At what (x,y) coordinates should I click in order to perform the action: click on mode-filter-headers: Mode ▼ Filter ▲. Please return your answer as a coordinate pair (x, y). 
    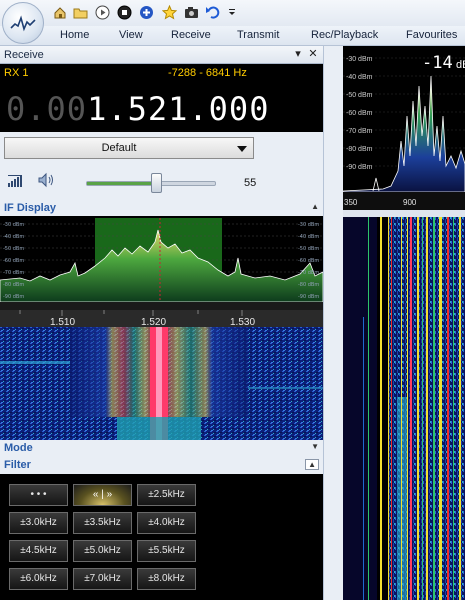
    Looking at the image, I should click on (161, 457).